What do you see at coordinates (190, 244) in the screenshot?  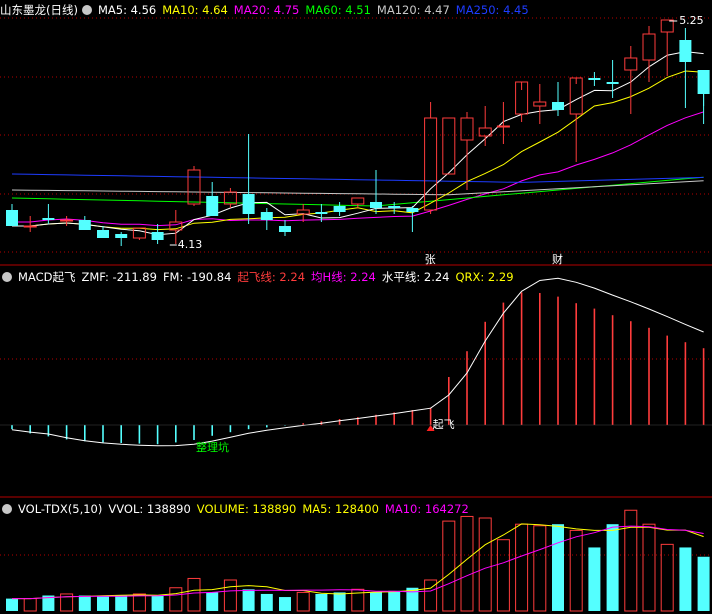 I see `low-price-label: 4.13` at bounding box center [190, 244].